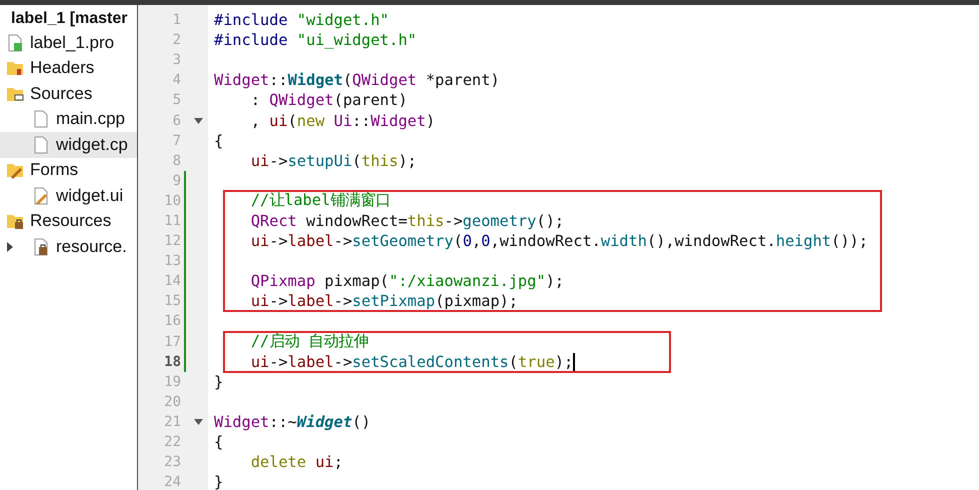 This screenshot has width=979, height=490. Describe the element at coordinates (172, 200) in the screenshot. I see `line-number: 10` at that location.